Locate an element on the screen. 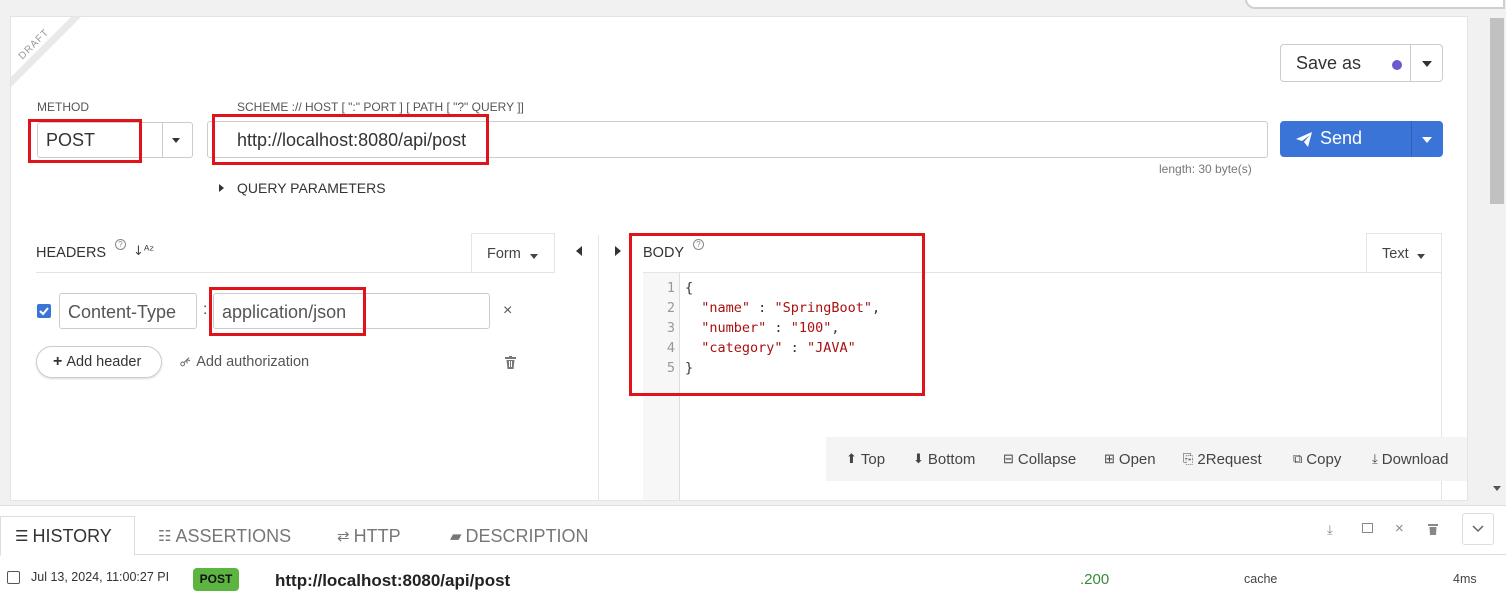 The height and width of the screenshot is (608, 1506). chevron-down-icon is located at coordinates (1478, 529).